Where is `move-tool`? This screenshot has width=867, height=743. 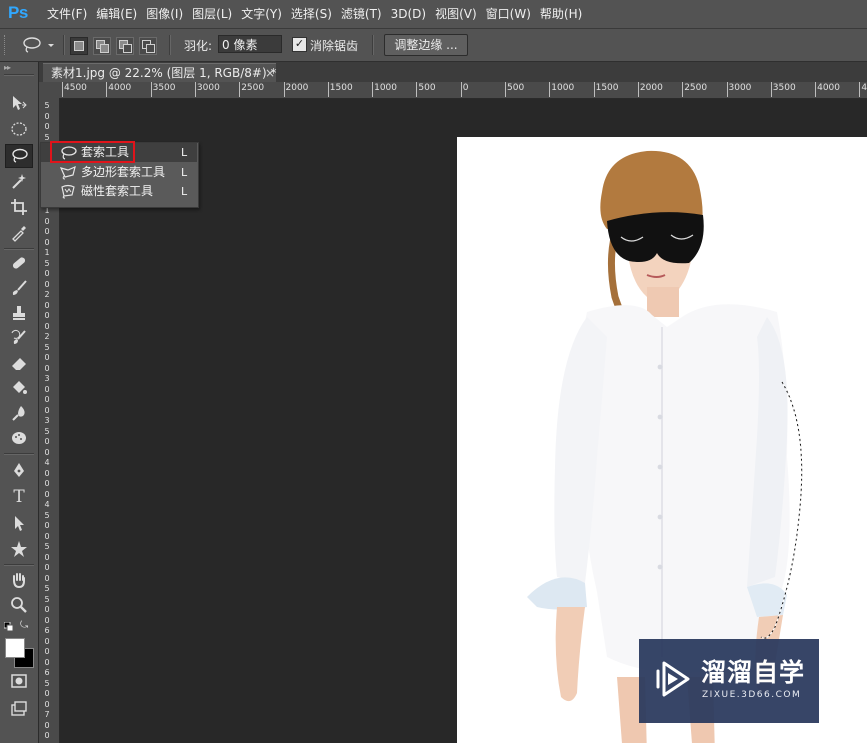 move-tool is located at coordinates (19, 103).